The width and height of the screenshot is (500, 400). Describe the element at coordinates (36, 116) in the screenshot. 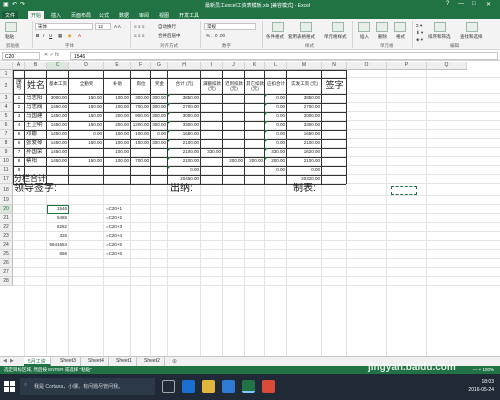

I see `cell-name: 马国建` at that location.